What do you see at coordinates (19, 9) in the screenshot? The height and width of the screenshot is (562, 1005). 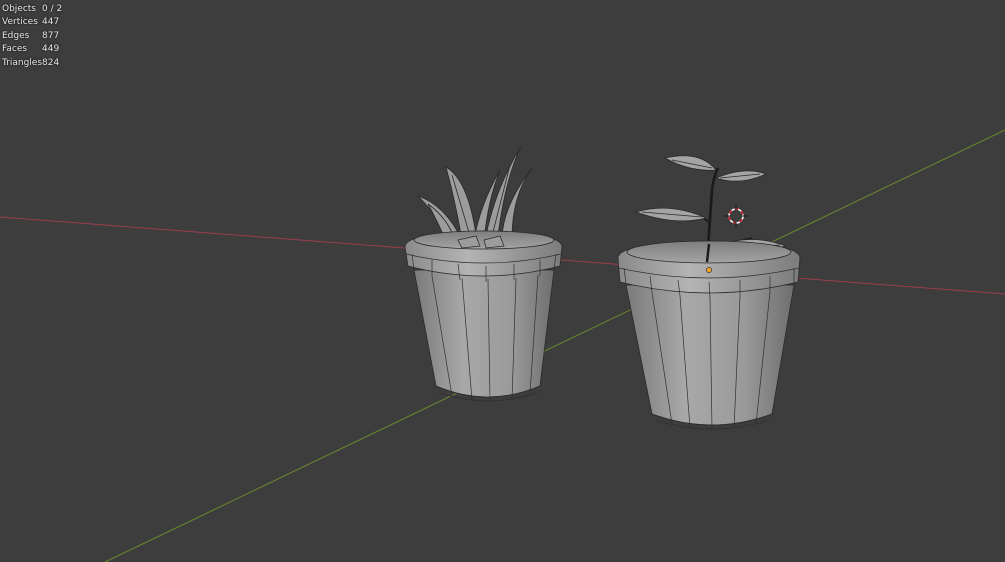 I see `stat-label: Objects` at bounding box center [19, 9].